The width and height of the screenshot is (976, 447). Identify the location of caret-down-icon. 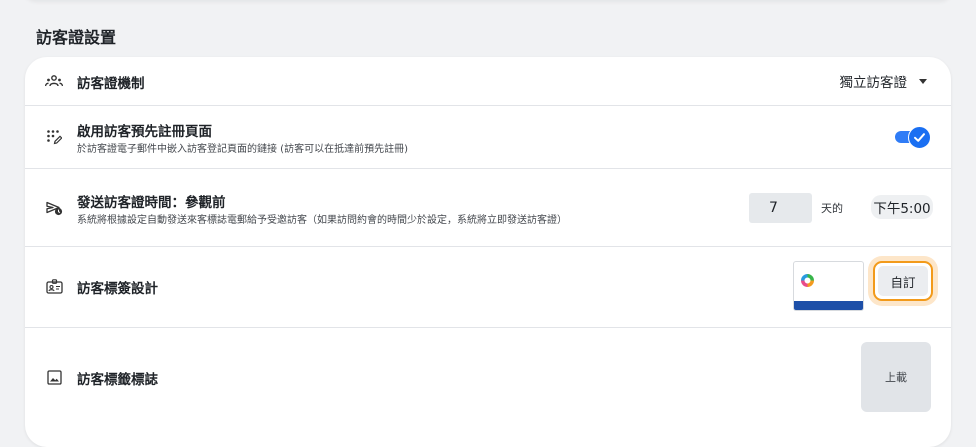
(923, 81).